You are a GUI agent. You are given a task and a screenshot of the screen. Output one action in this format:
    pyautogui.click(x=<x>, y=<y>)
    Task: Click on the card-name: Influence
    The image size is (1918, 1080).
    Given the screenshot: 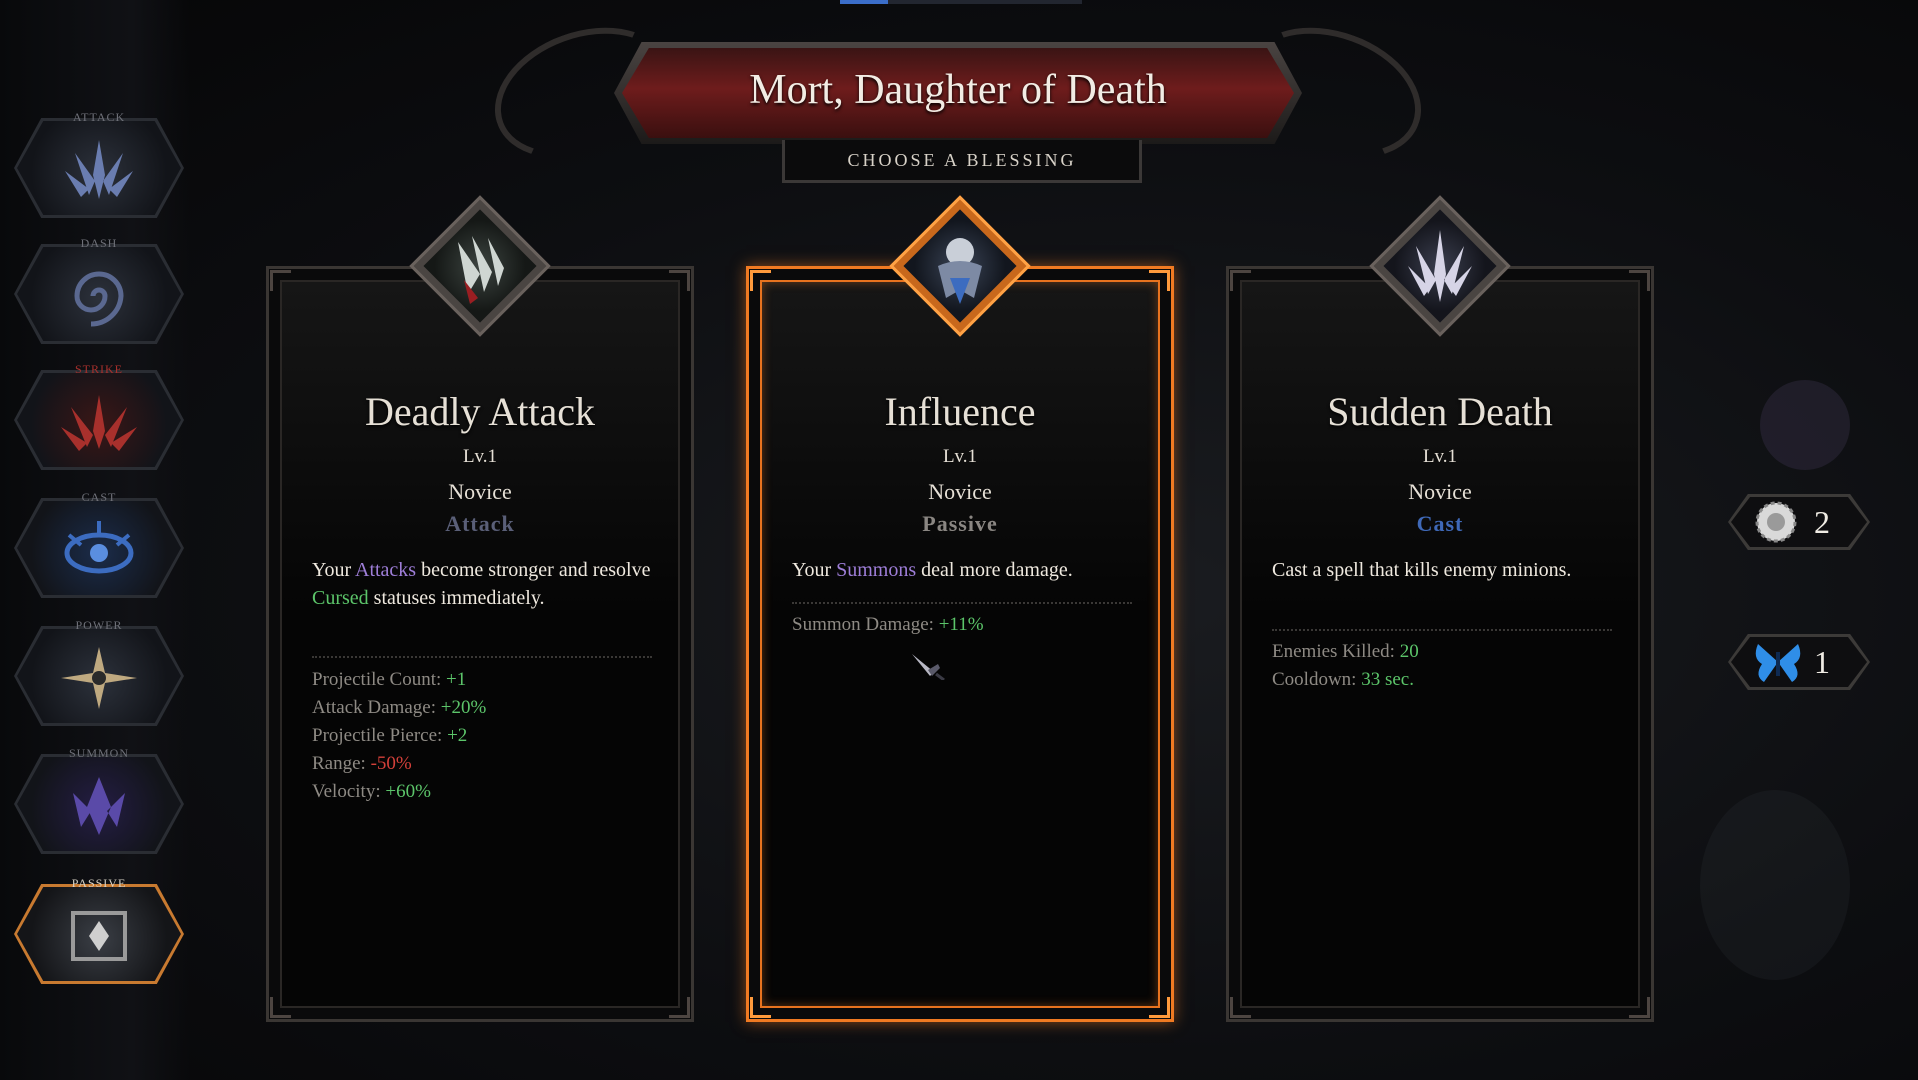 What is the action you would take?
    pyautogui.click(x=960, y=411)
    